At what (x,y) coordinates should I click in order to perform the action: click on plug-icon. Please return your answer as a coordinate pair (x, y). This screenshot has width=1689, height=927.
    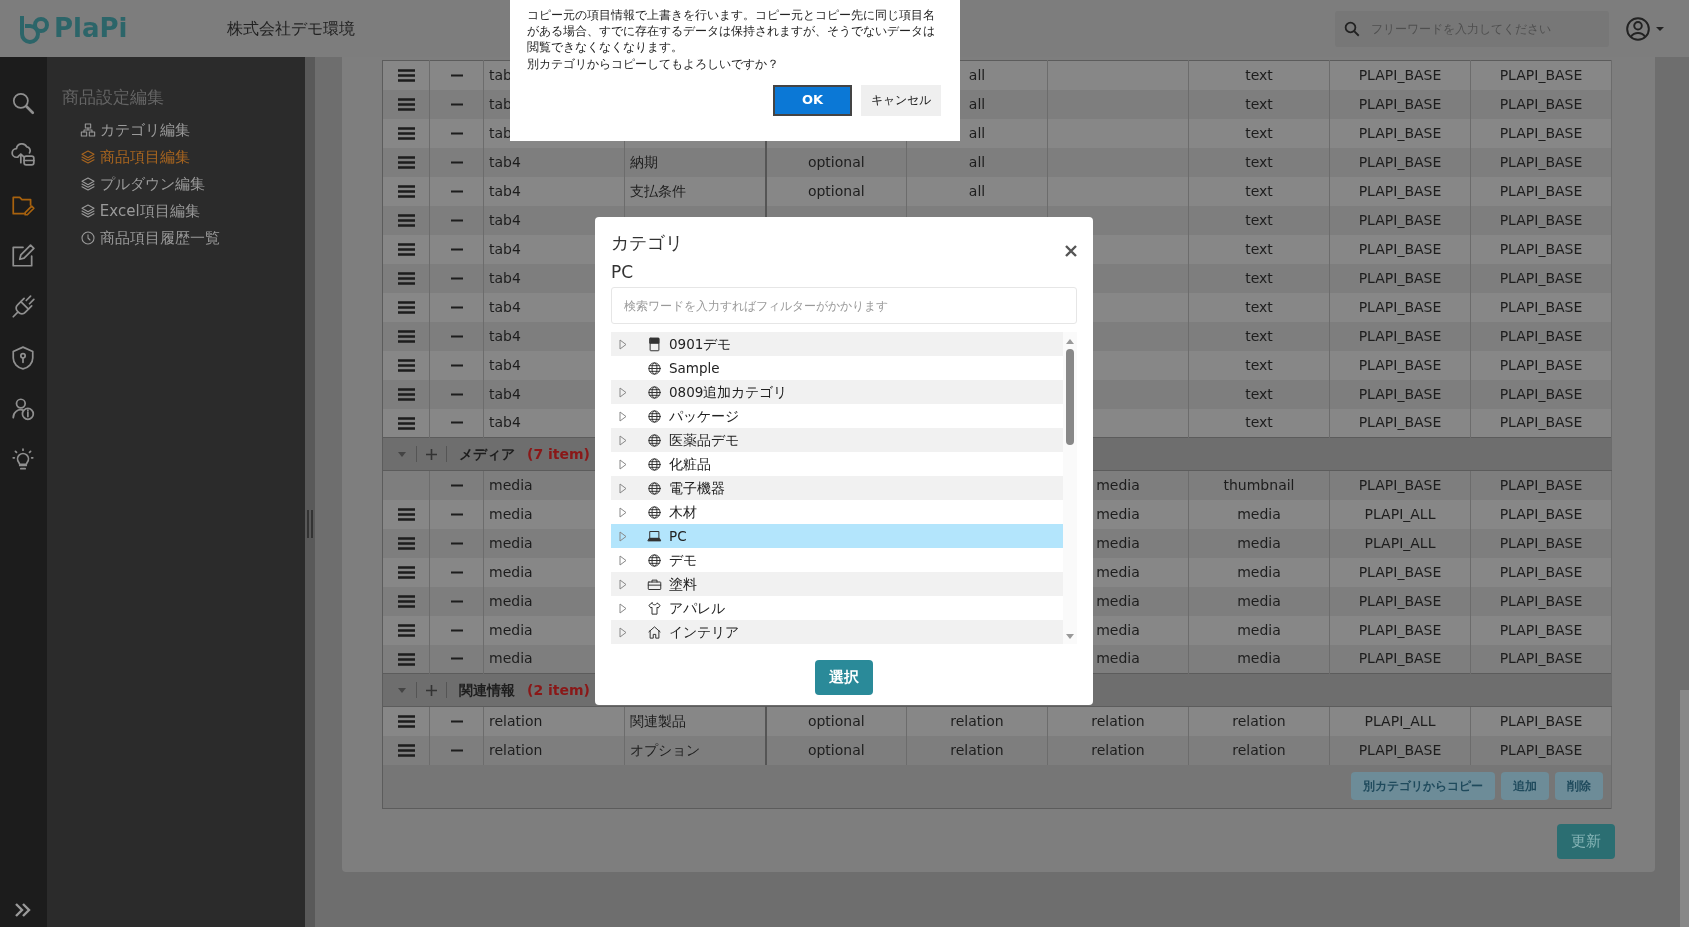
    Looking at the image, I should click on (23, 306).